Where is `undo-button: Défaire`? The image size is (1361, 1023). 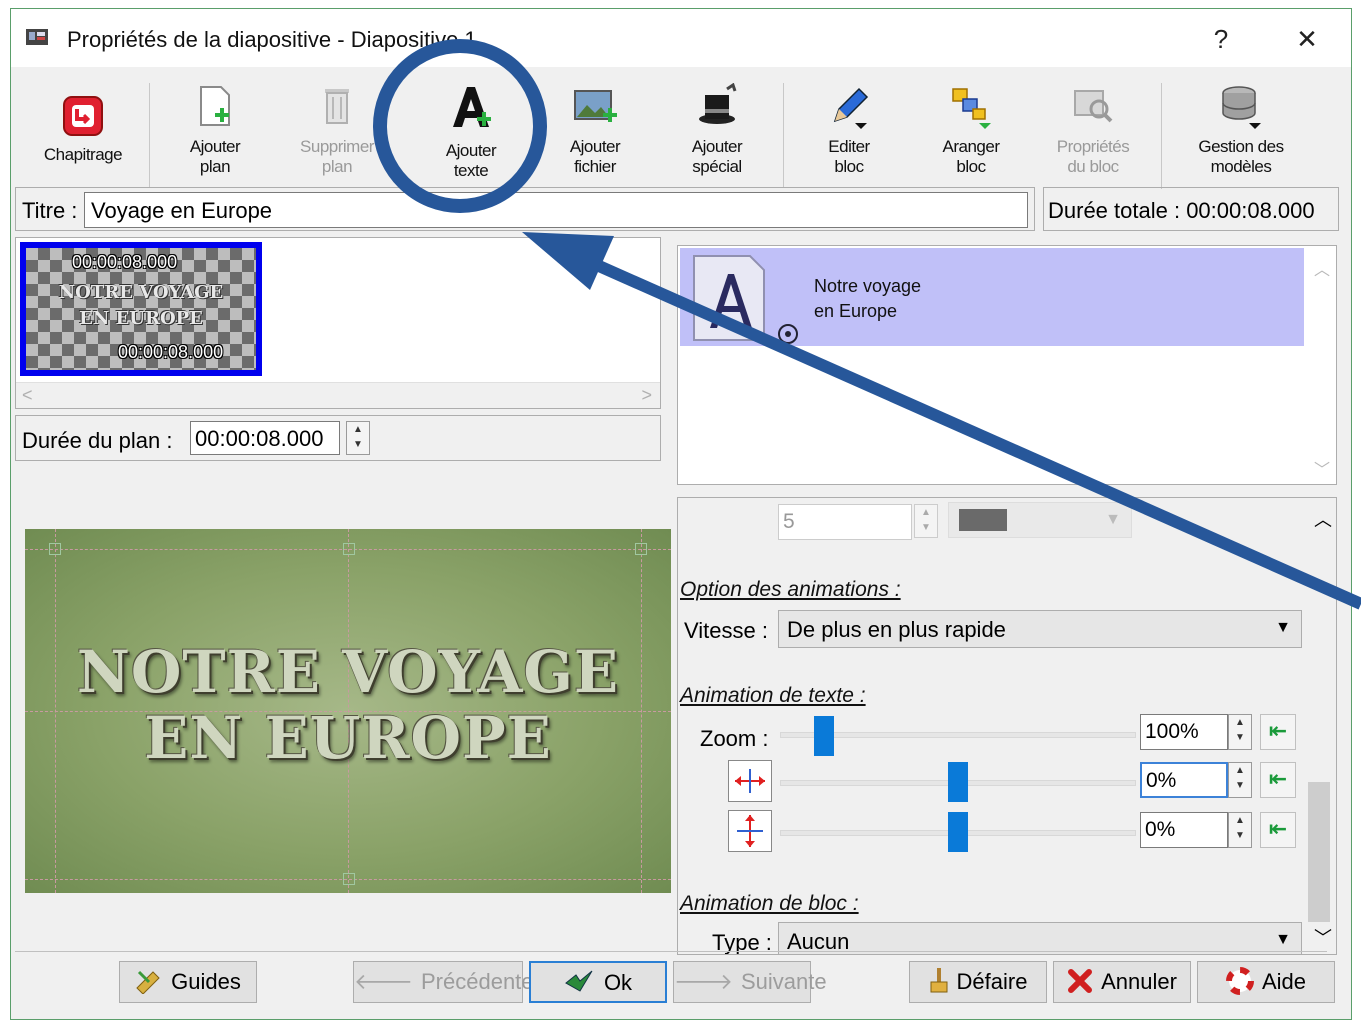 undo-button: Défaire is located at coordinates (978, 982).